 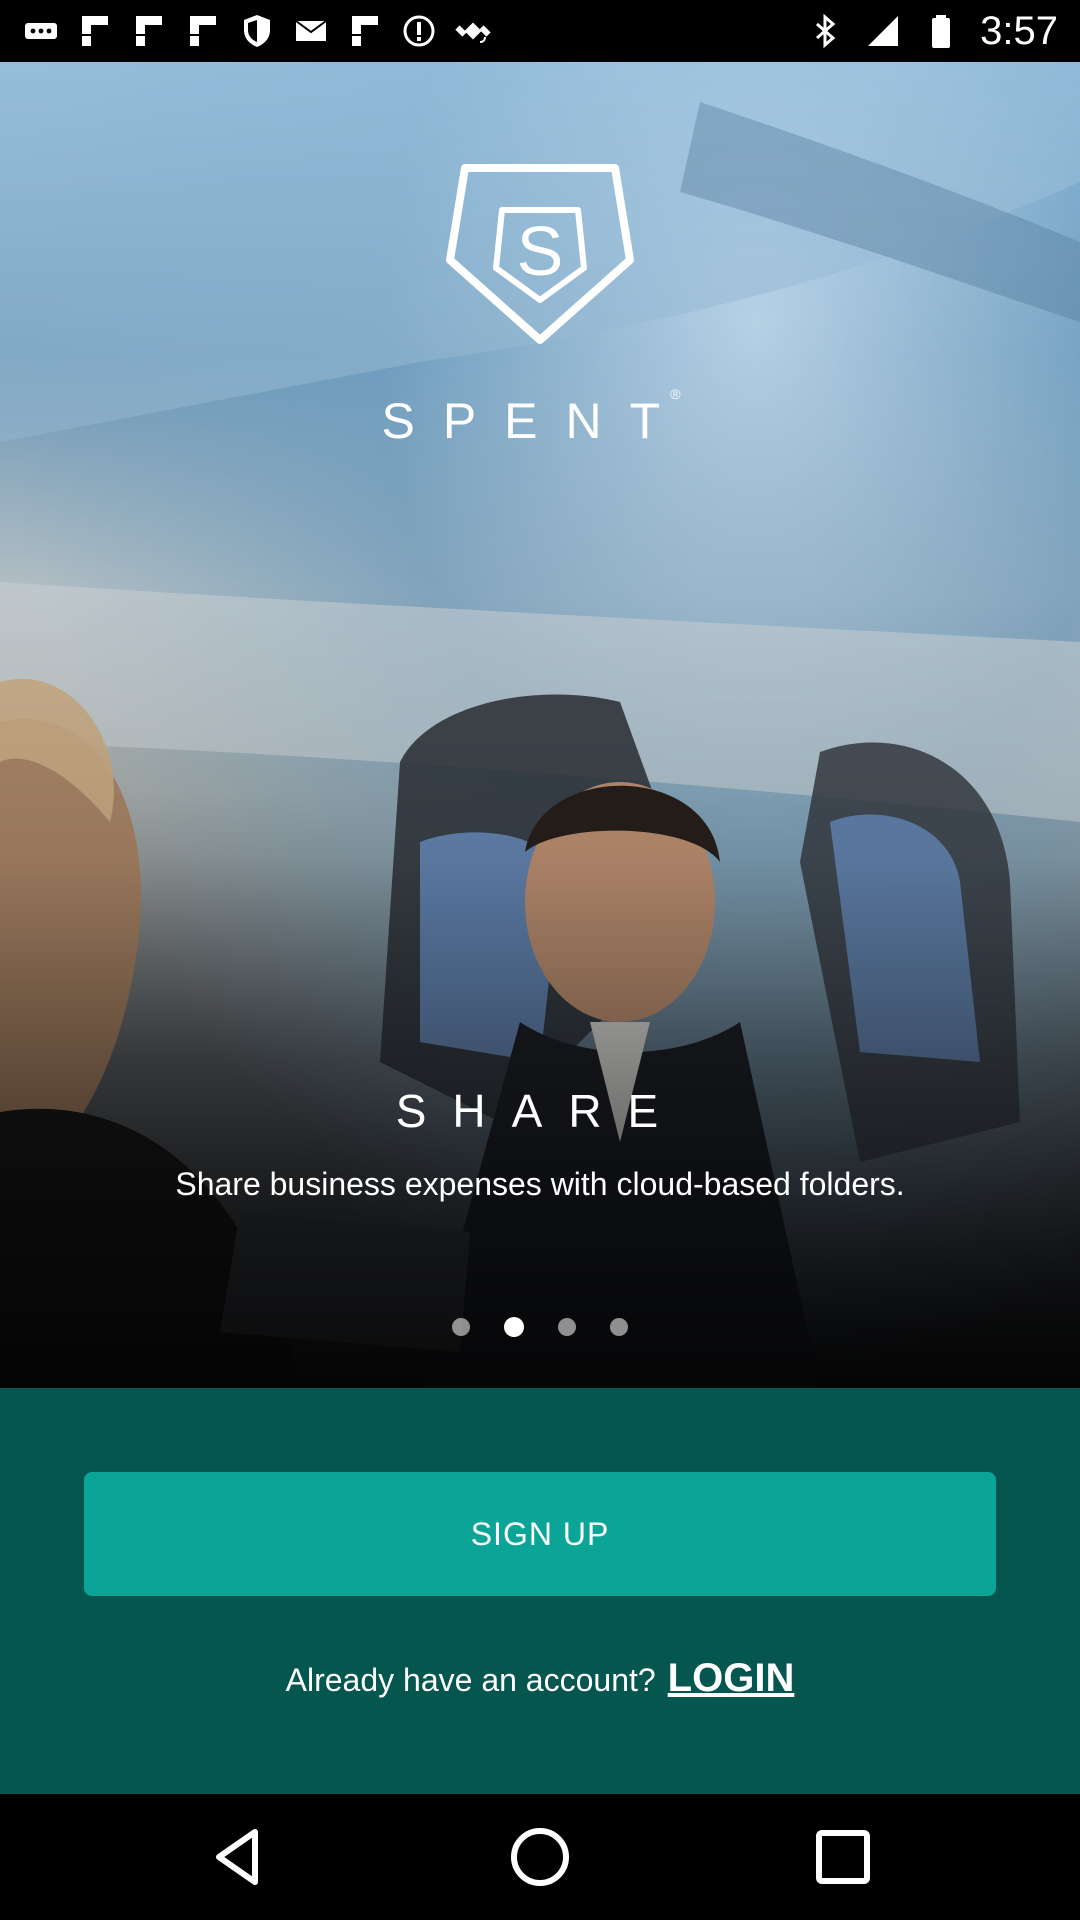 I want to click on mail-icon, so click(x=311, y=31).